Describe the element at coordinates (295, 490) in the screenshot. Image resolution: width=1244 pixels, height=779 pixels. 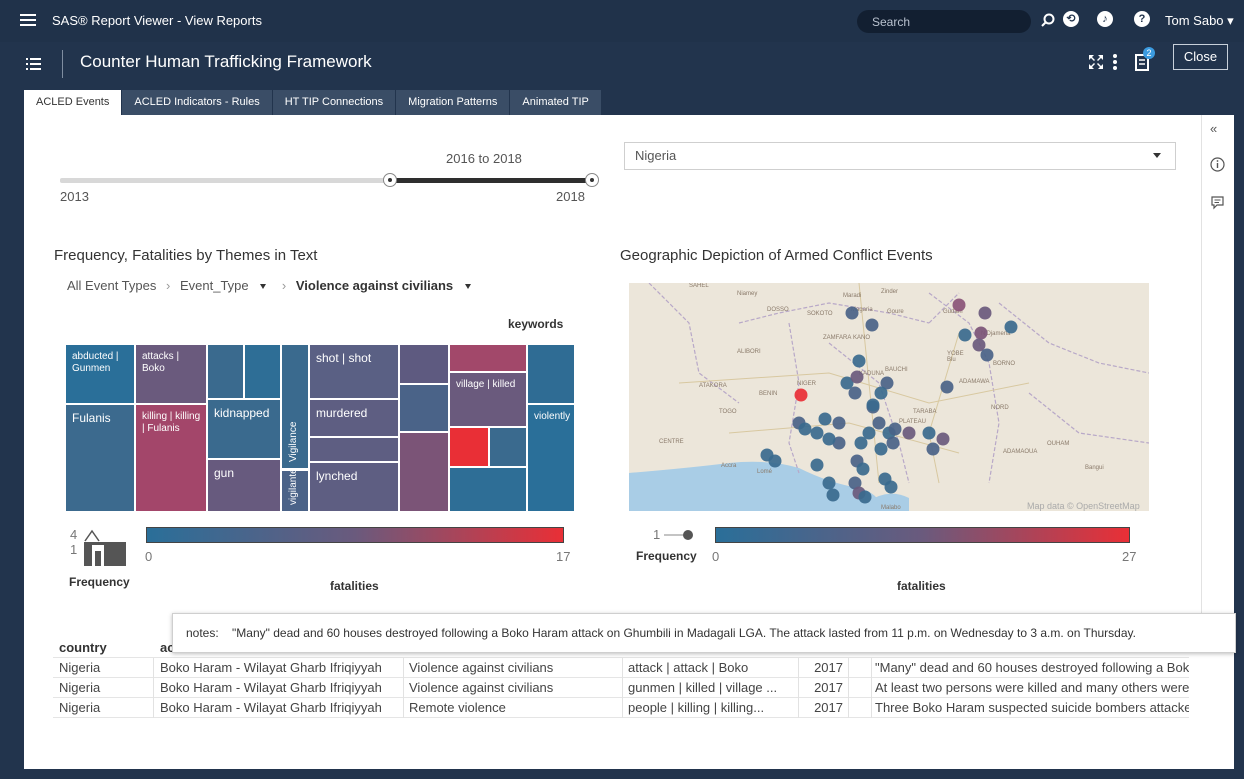
I see `treemap-cell: vigilante` at that location.